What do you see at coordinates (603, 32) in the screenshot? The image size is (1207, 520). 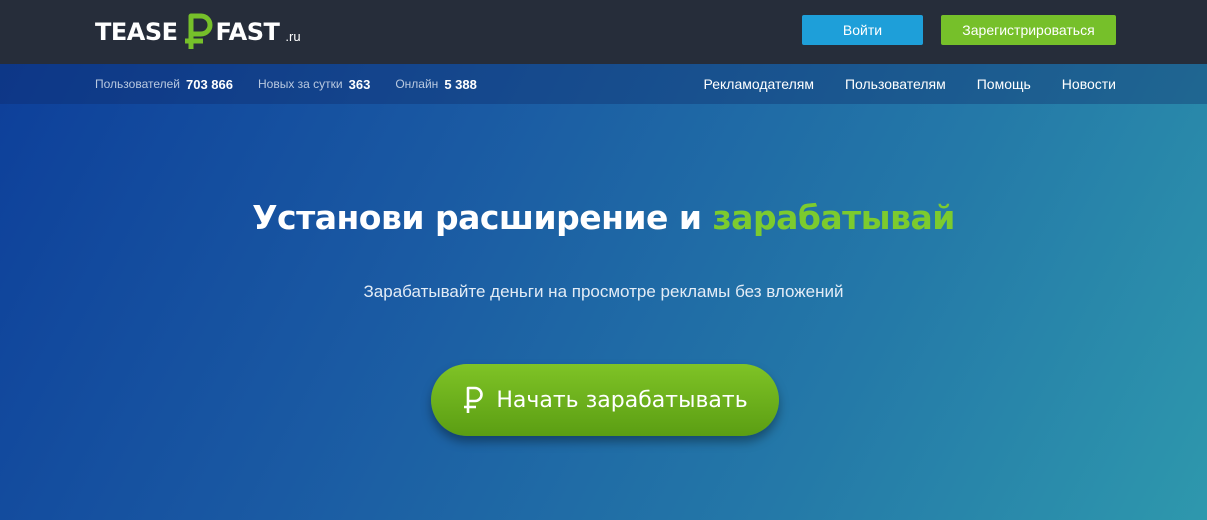 I see `top-bar: TEASE FAST .ru Войти Зарегистрироваться` at bounding box center [603, 32].